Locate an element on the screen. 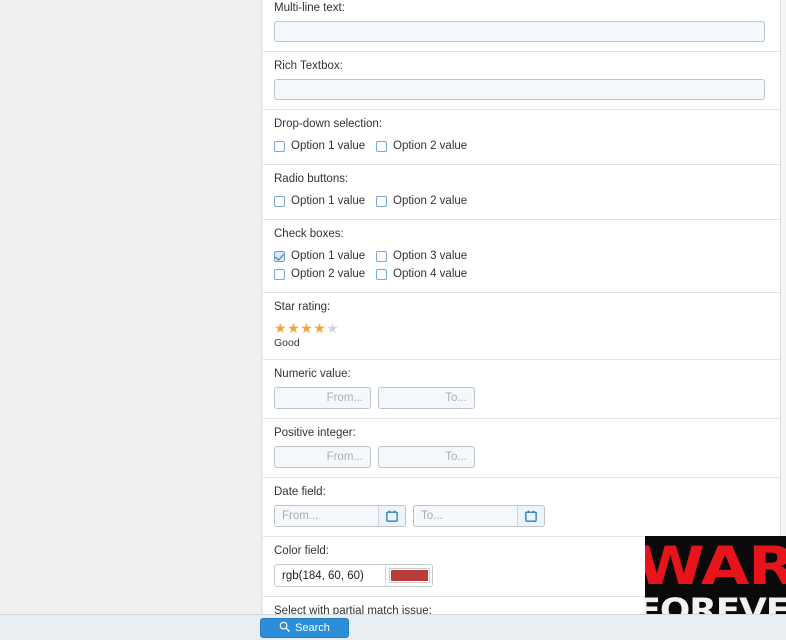  option-row: Option 1 value Option 3 value is located at coordinates (521, 256).